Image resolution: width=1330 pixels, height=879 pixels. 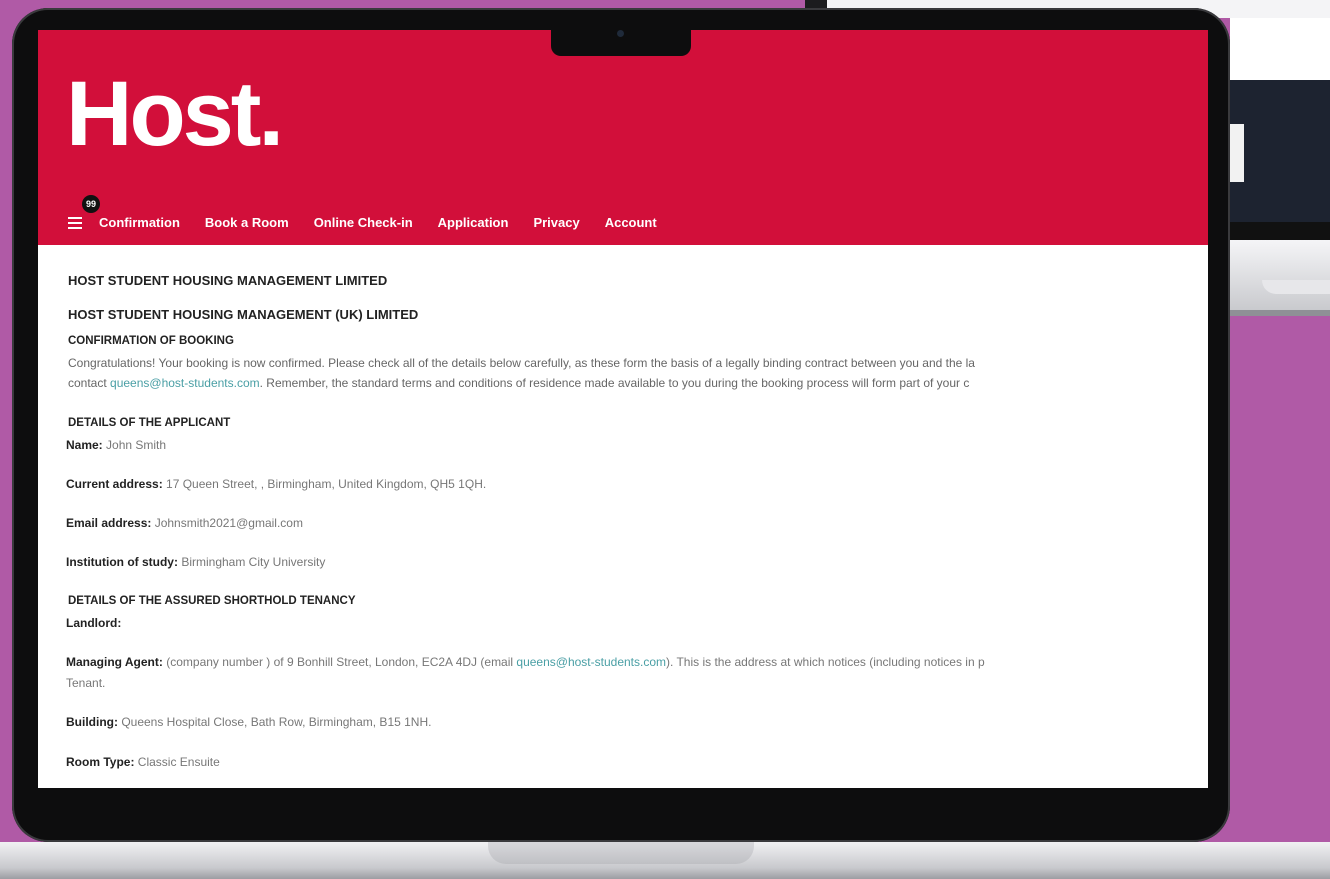 What do you see at coordinates (620, 33) in the screenshot?
I see `camera-icon` at bounding box center [620, 33].